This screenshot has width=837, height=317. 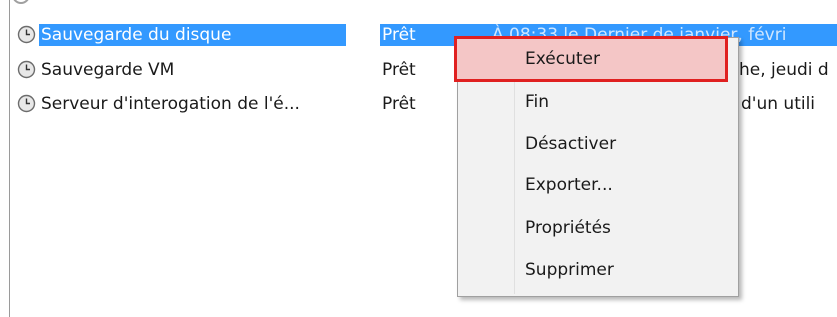 What do you see at coordinates (598, 102) in the screenshot?
I see `menu-item-fin: Fin` at bounding box center [598, 102].